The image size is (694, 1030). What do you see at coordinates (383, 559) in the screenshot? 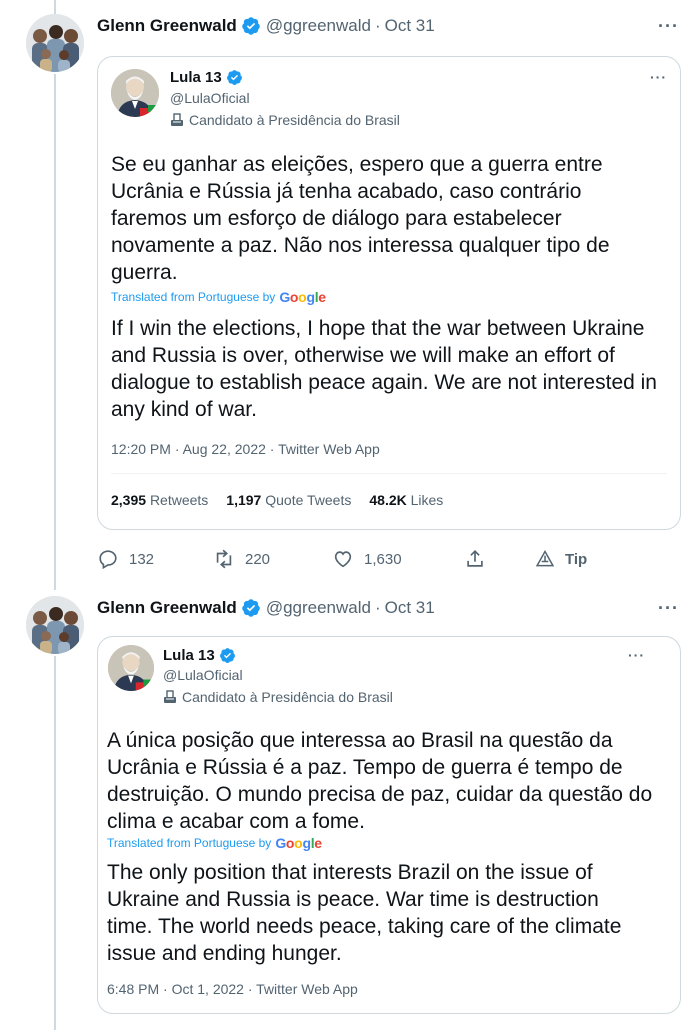
I see `like-count: 1,630` at bounding box center [383, 559].